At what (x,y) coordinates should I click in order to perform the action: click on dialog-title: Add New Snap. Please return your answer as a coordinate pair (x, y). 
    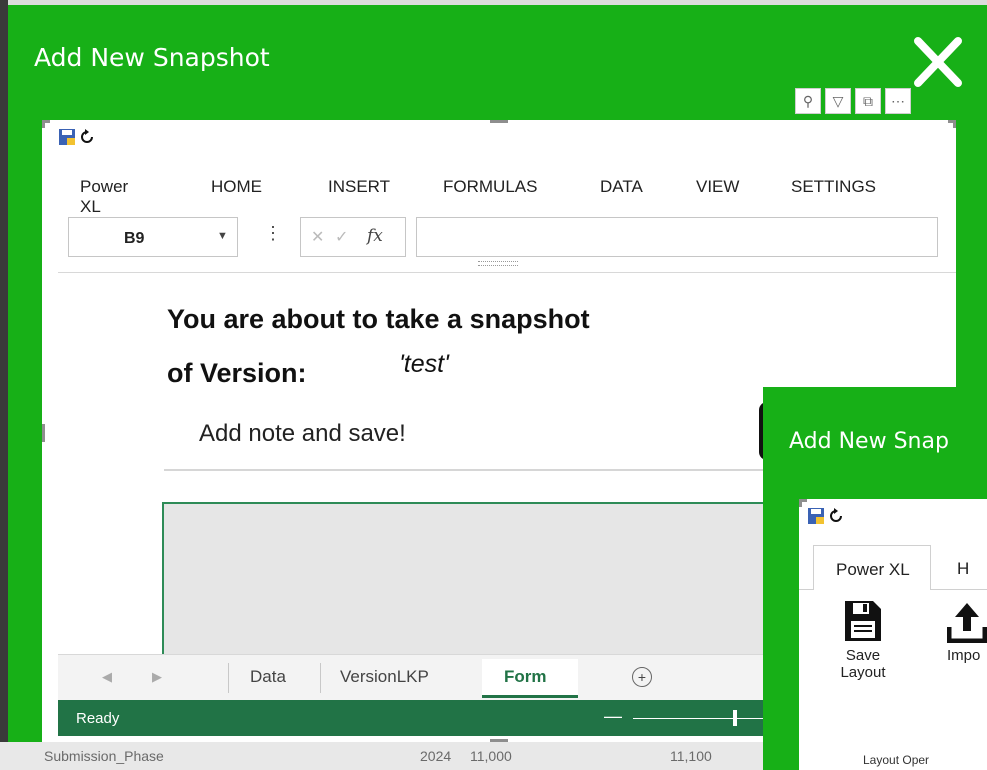
    Looking at the image, I should click on (869, 441).